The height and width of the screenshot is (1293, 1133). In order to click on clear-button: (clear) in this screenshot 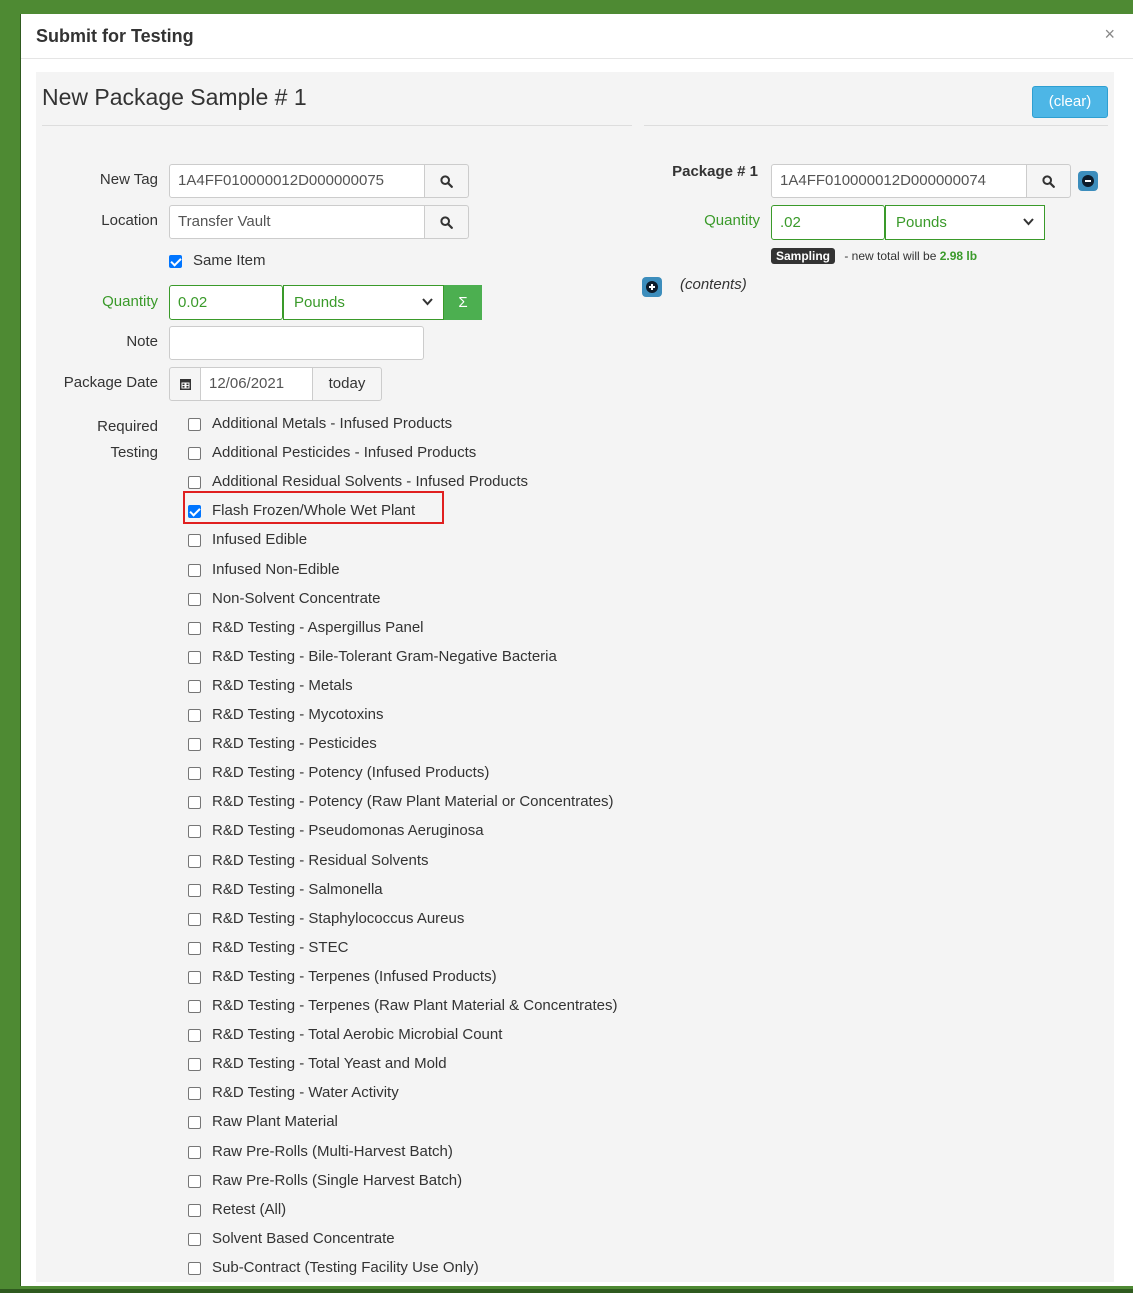, I will do `click(1070, 102)`.